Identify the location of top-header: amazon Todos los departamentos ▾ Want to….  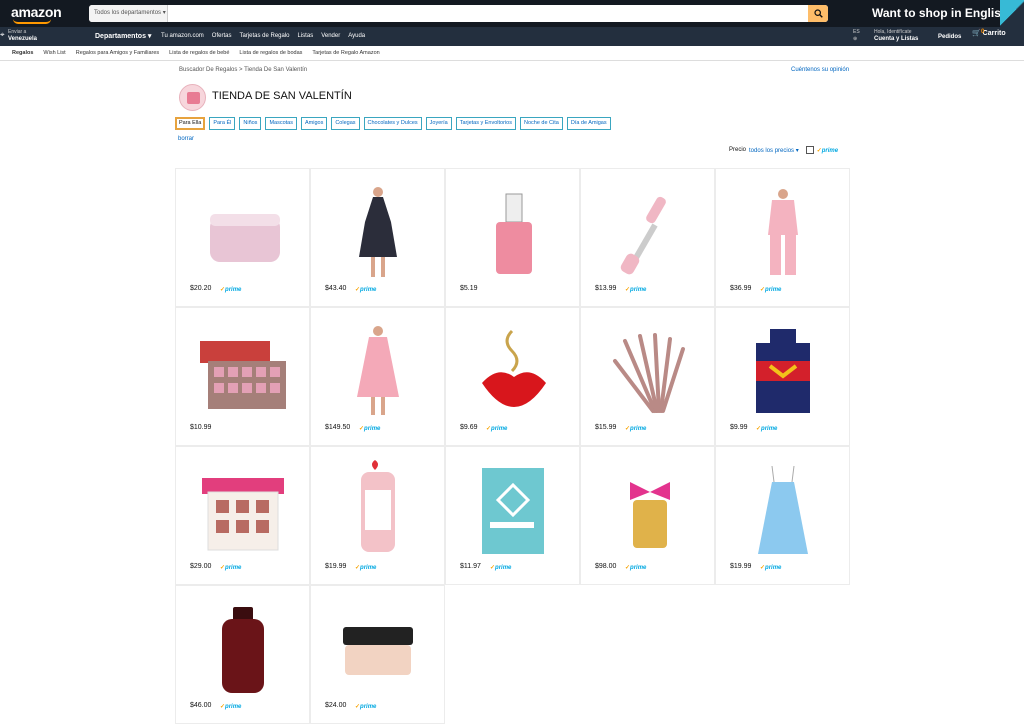
(512, 13).